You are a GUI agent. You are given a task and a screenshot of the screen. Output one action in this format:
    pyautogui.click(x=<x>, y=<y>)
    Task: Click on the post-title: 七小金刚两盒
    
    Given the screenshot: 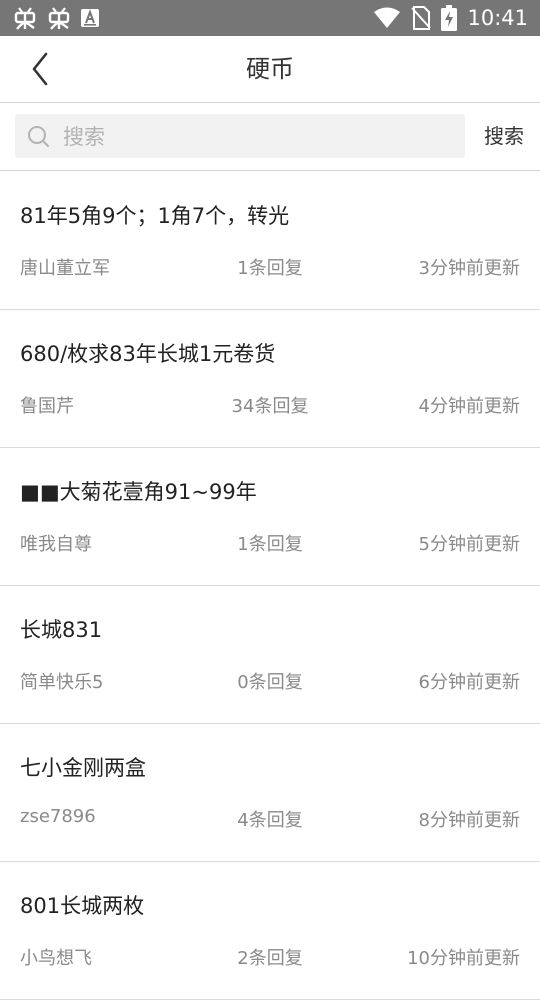 What is the action you would take?
    pyautogui.click(x=83, y=768)
    